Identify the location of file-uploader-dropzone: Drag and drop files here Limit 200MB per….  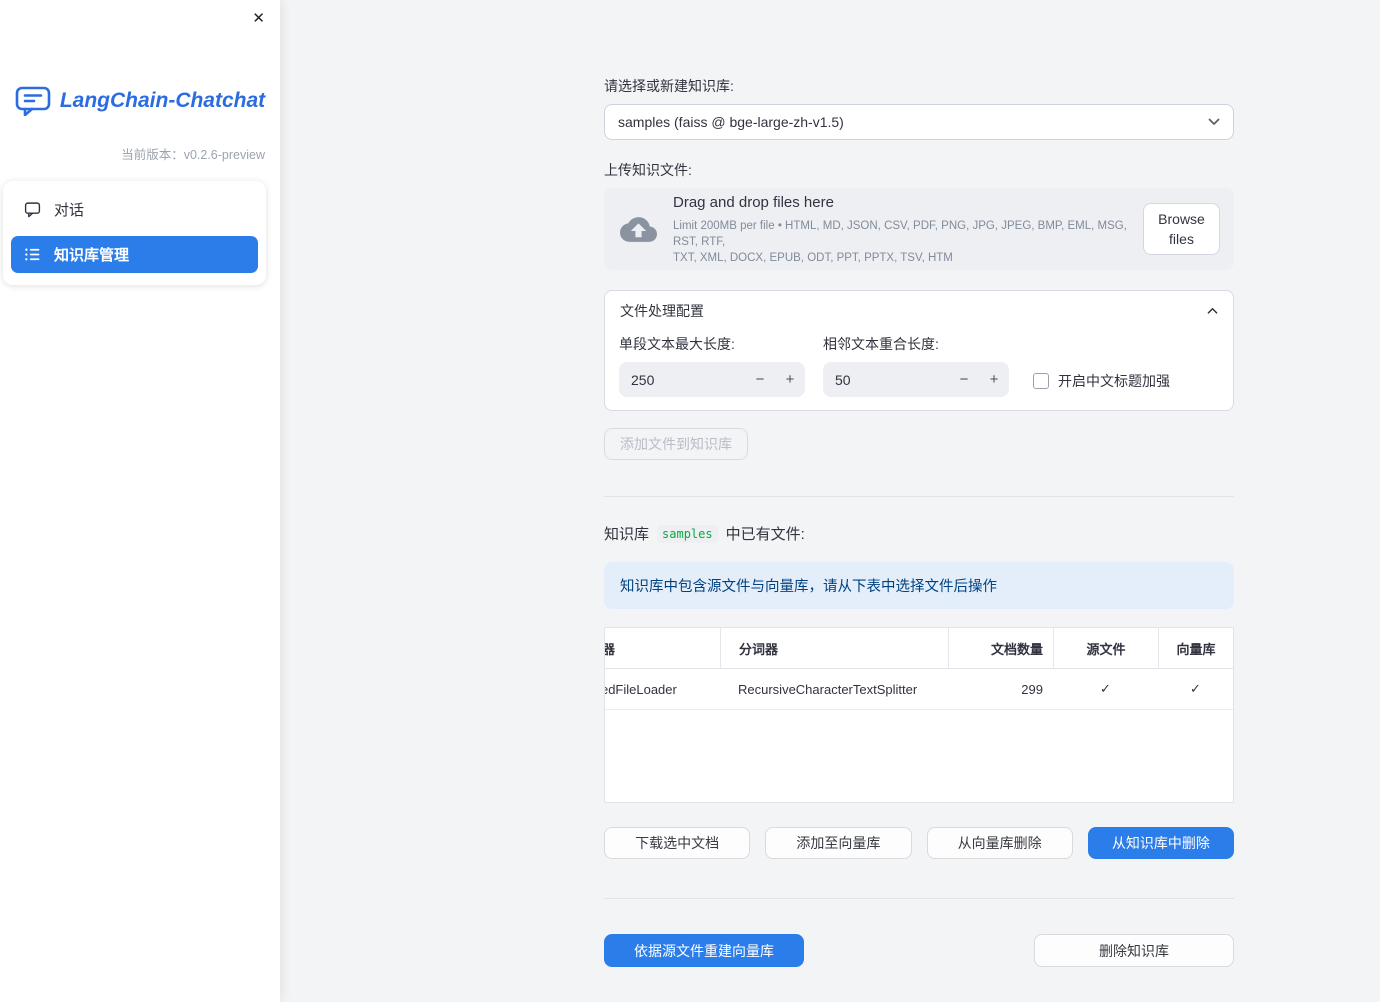
(919, 229).